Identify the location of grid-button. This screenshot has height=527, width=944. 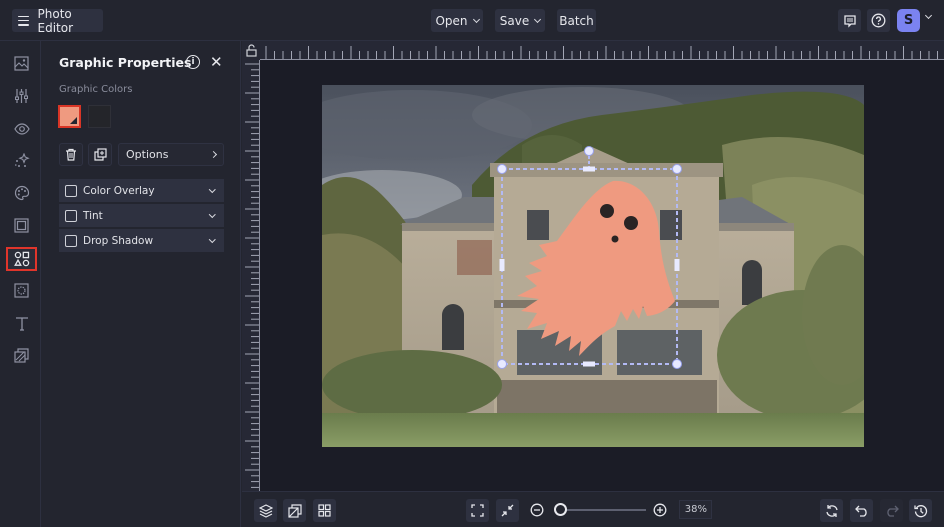
(324, 510).